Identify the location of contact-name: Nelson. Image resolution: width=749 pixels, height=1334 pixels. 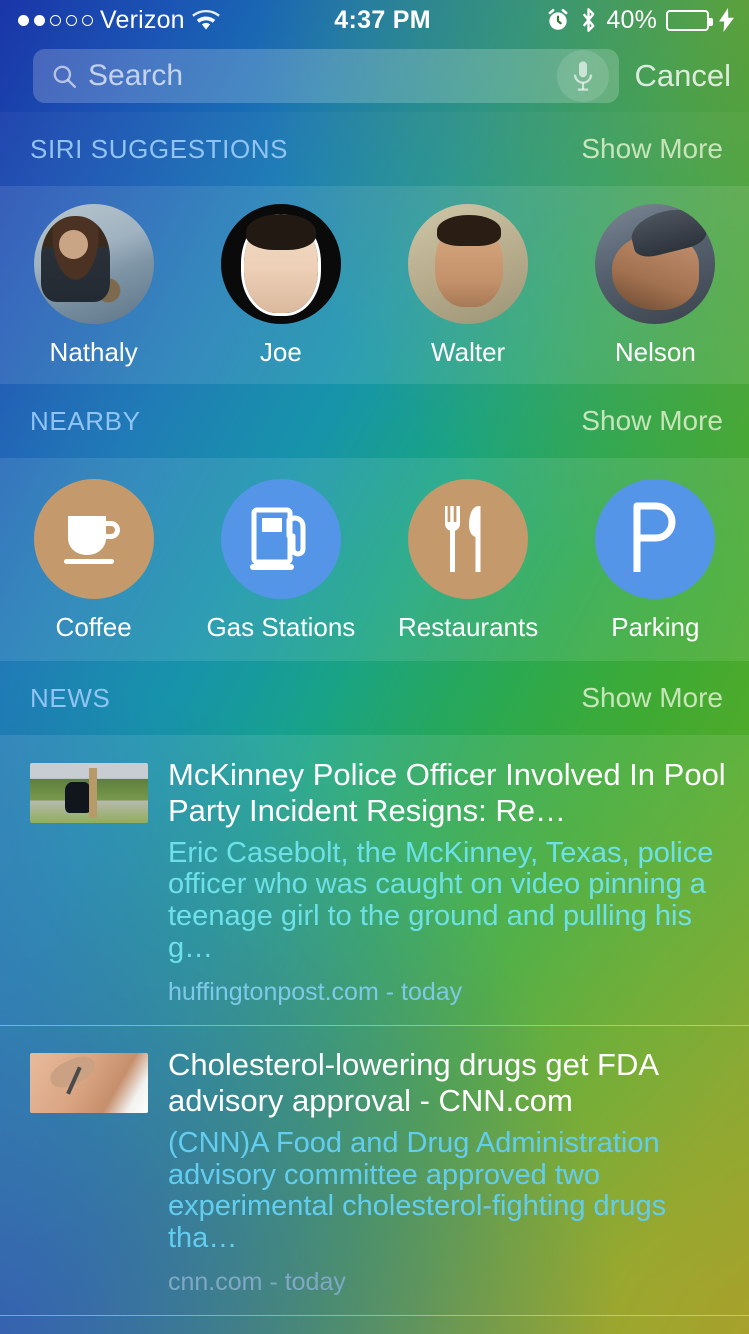
(655, 352).